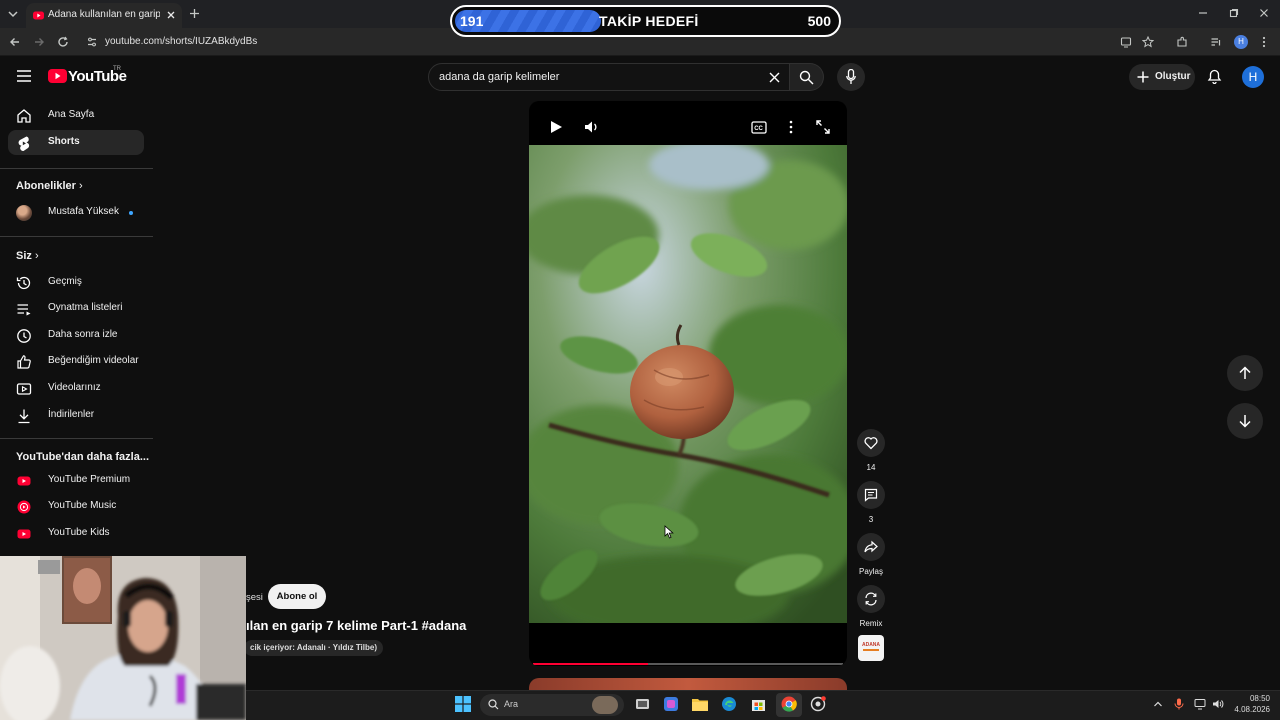 The height and width of the screenshot is (720, 1280). I want to click on short-title: ılan en garip 7 kelime Part-1 #adana, so click(356, 625).